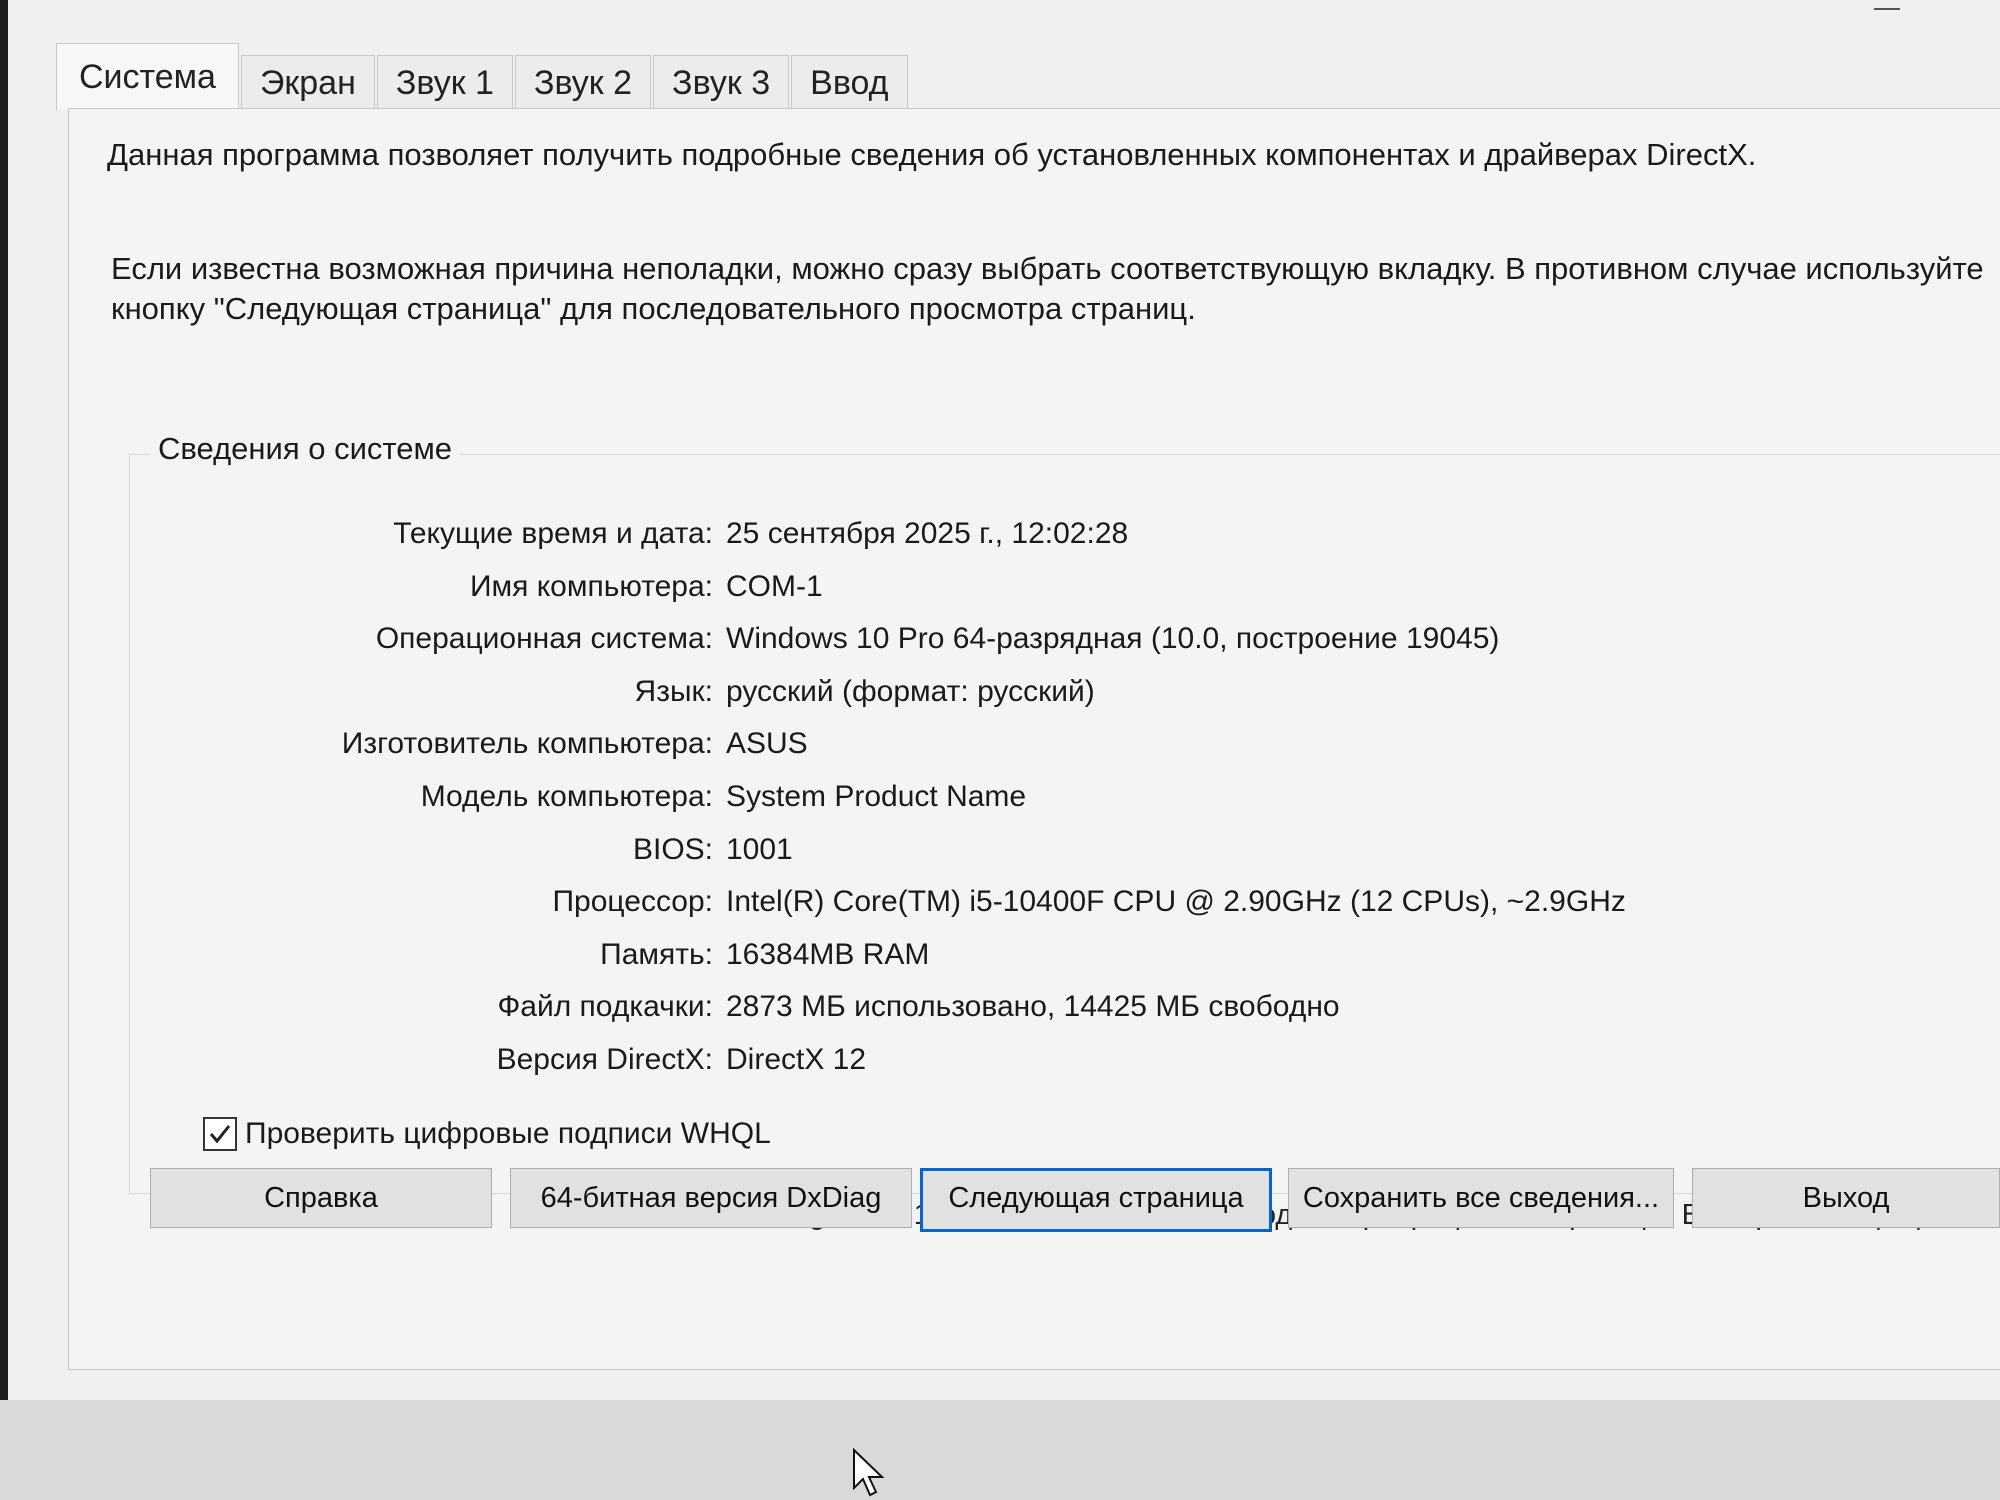  I want to click on info-label: Изготовитель компьютера:, so click(527, 744).